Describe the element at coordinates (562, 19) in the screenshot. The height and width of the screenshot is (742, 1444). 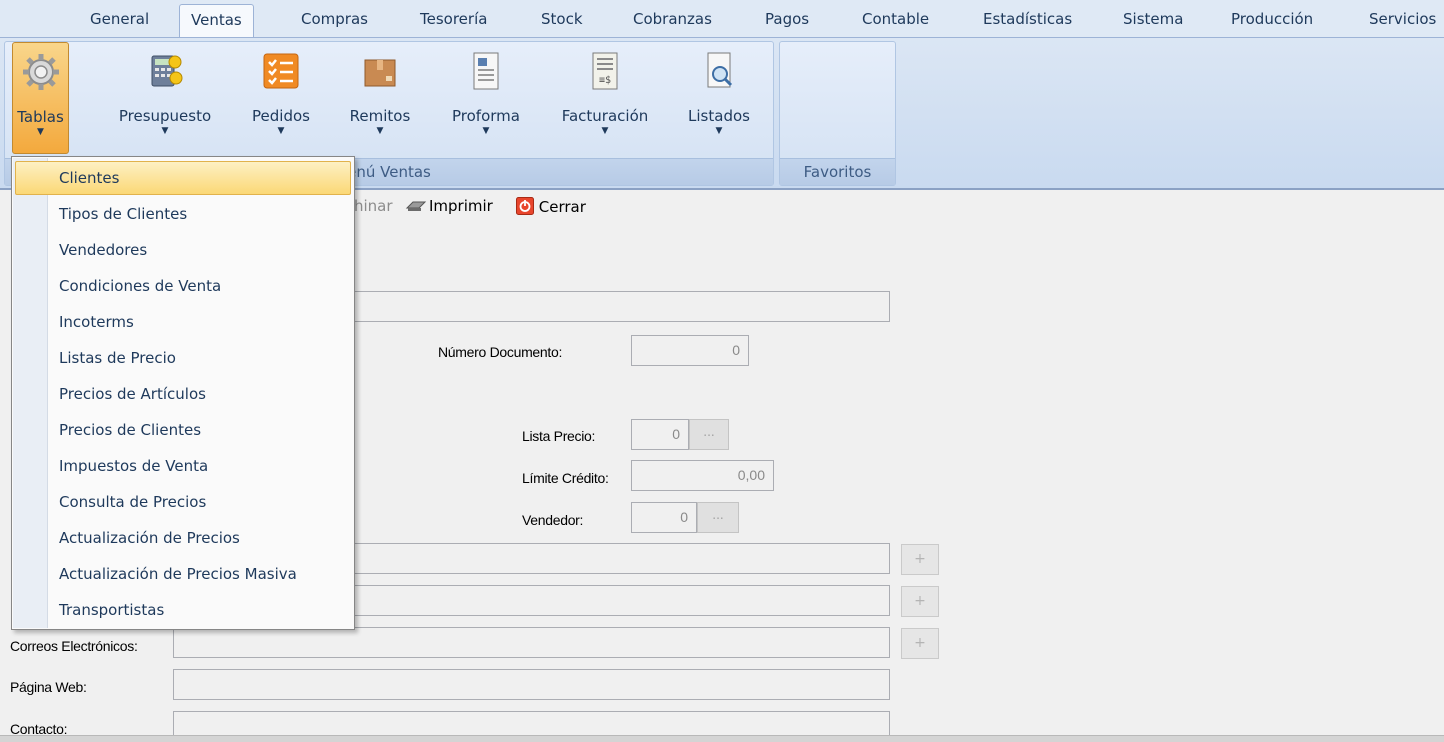
I see `tab-stock: Stock` at that location.